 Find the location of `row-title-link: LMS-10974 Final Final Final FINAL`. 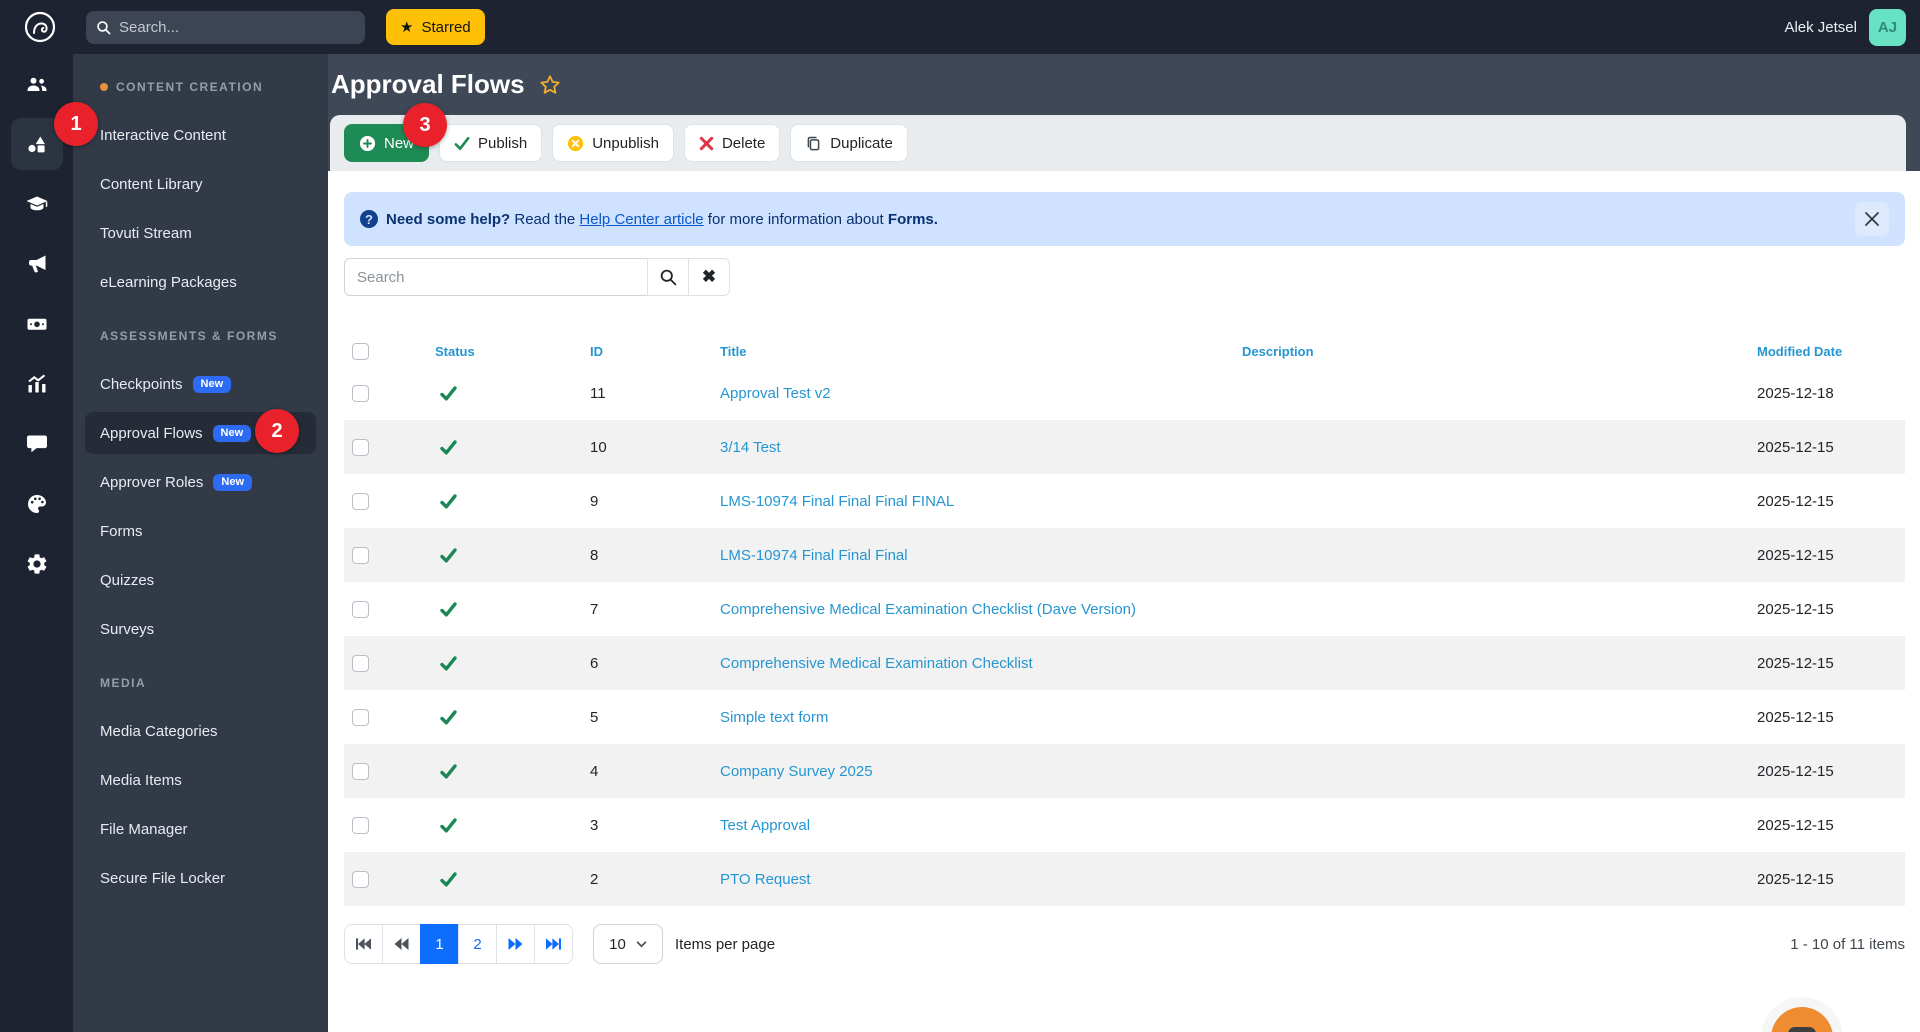

row-title-link: LMS-10974 Final Final Final FINAL is located at coordinates (837, 501).